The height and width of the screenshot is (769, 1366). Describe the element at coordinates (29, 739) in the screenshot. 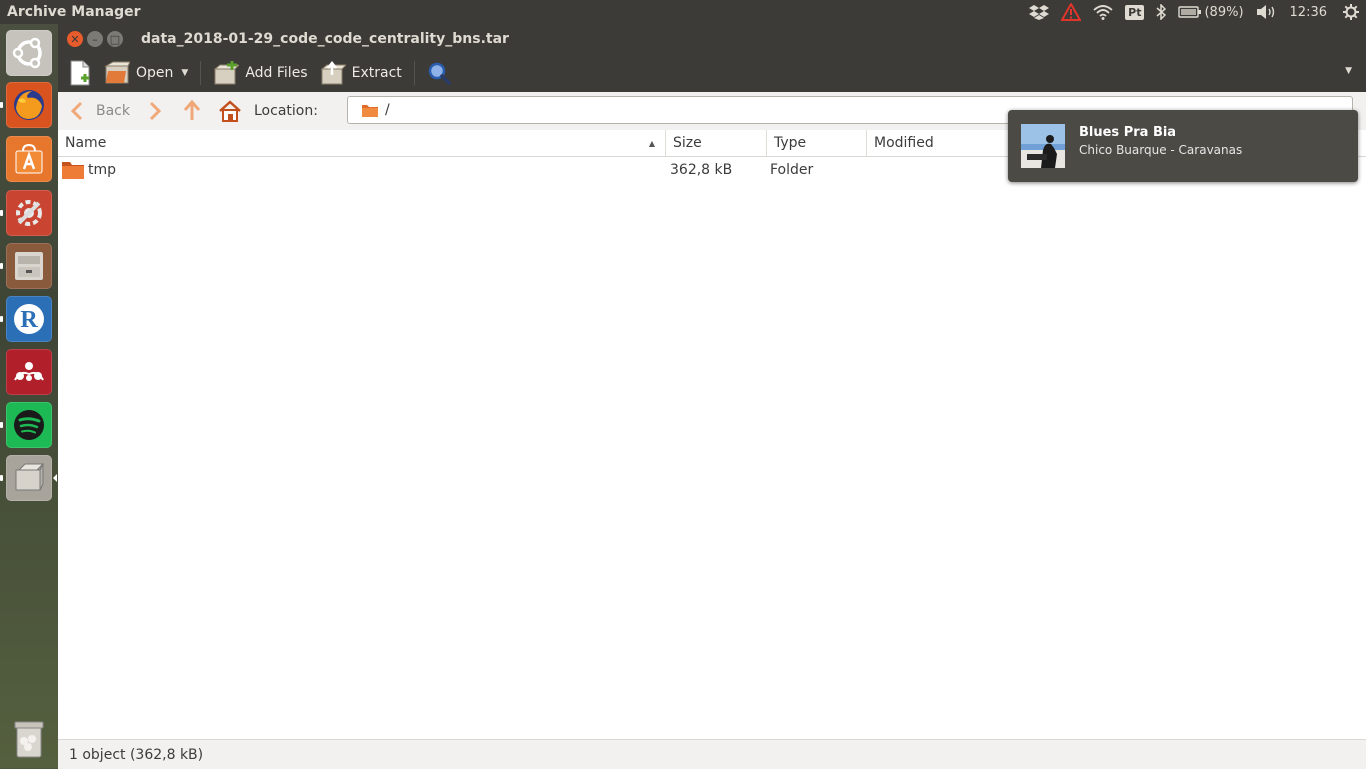

I see `trash-icon` at that location.